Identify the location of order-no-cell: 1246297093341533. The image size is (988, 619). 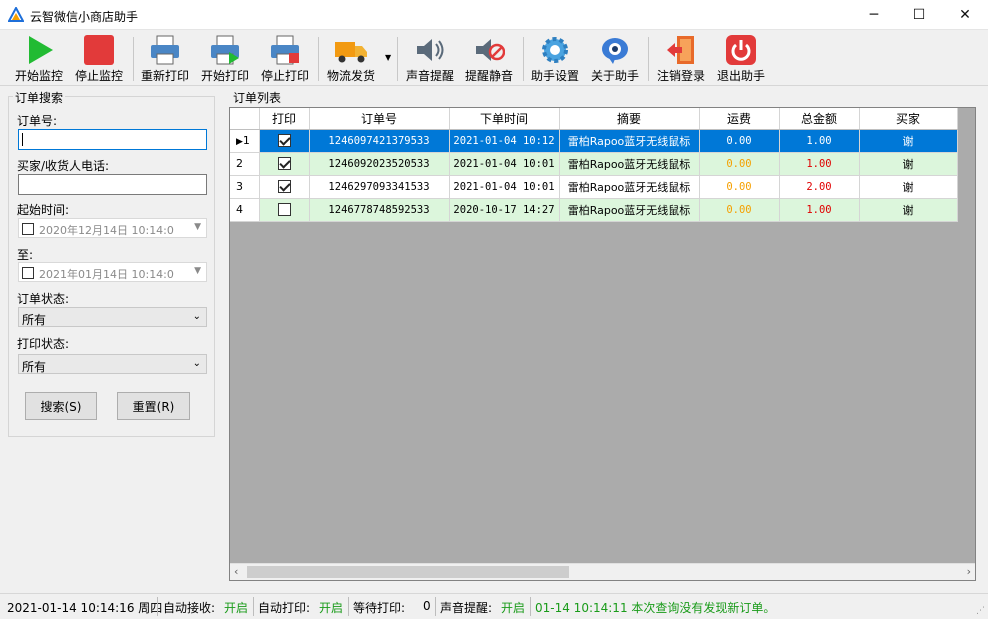
(379, 187).